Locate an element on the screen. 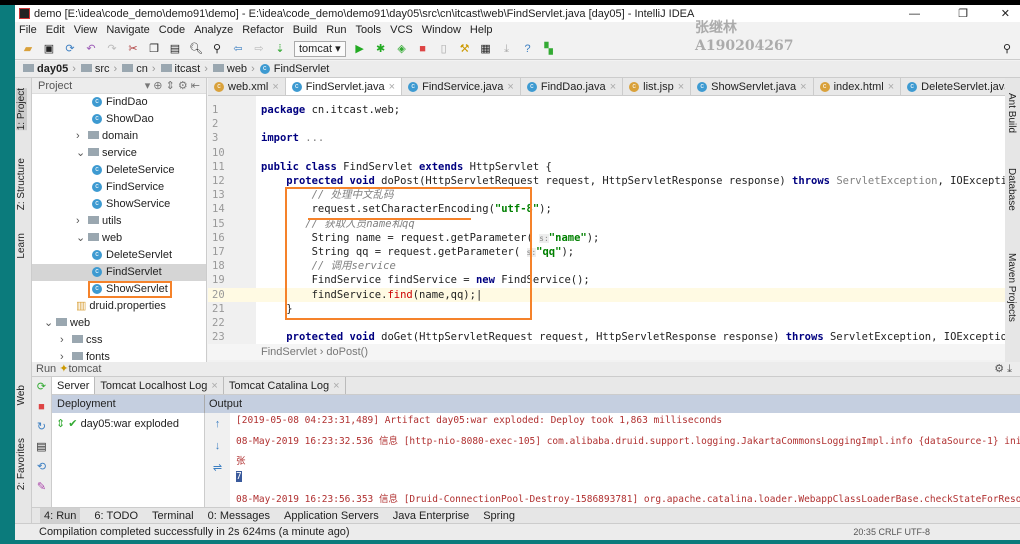 This screenshot has height=544, width=1020. breadcrumb-item: itcast › is located at coordinates (184, 69).